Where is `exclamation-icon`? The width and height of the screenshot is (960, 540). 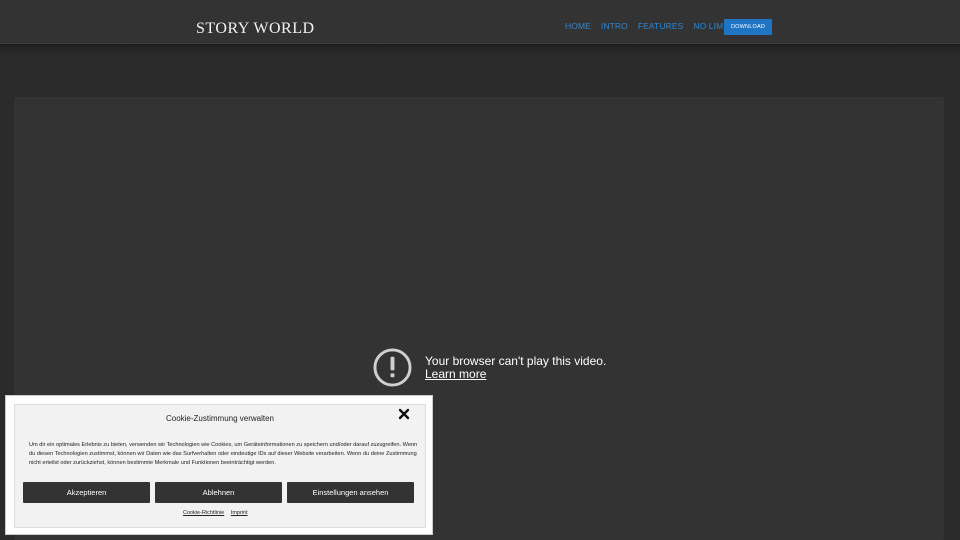 exclamation-icon is located at coordinates (392, 367).